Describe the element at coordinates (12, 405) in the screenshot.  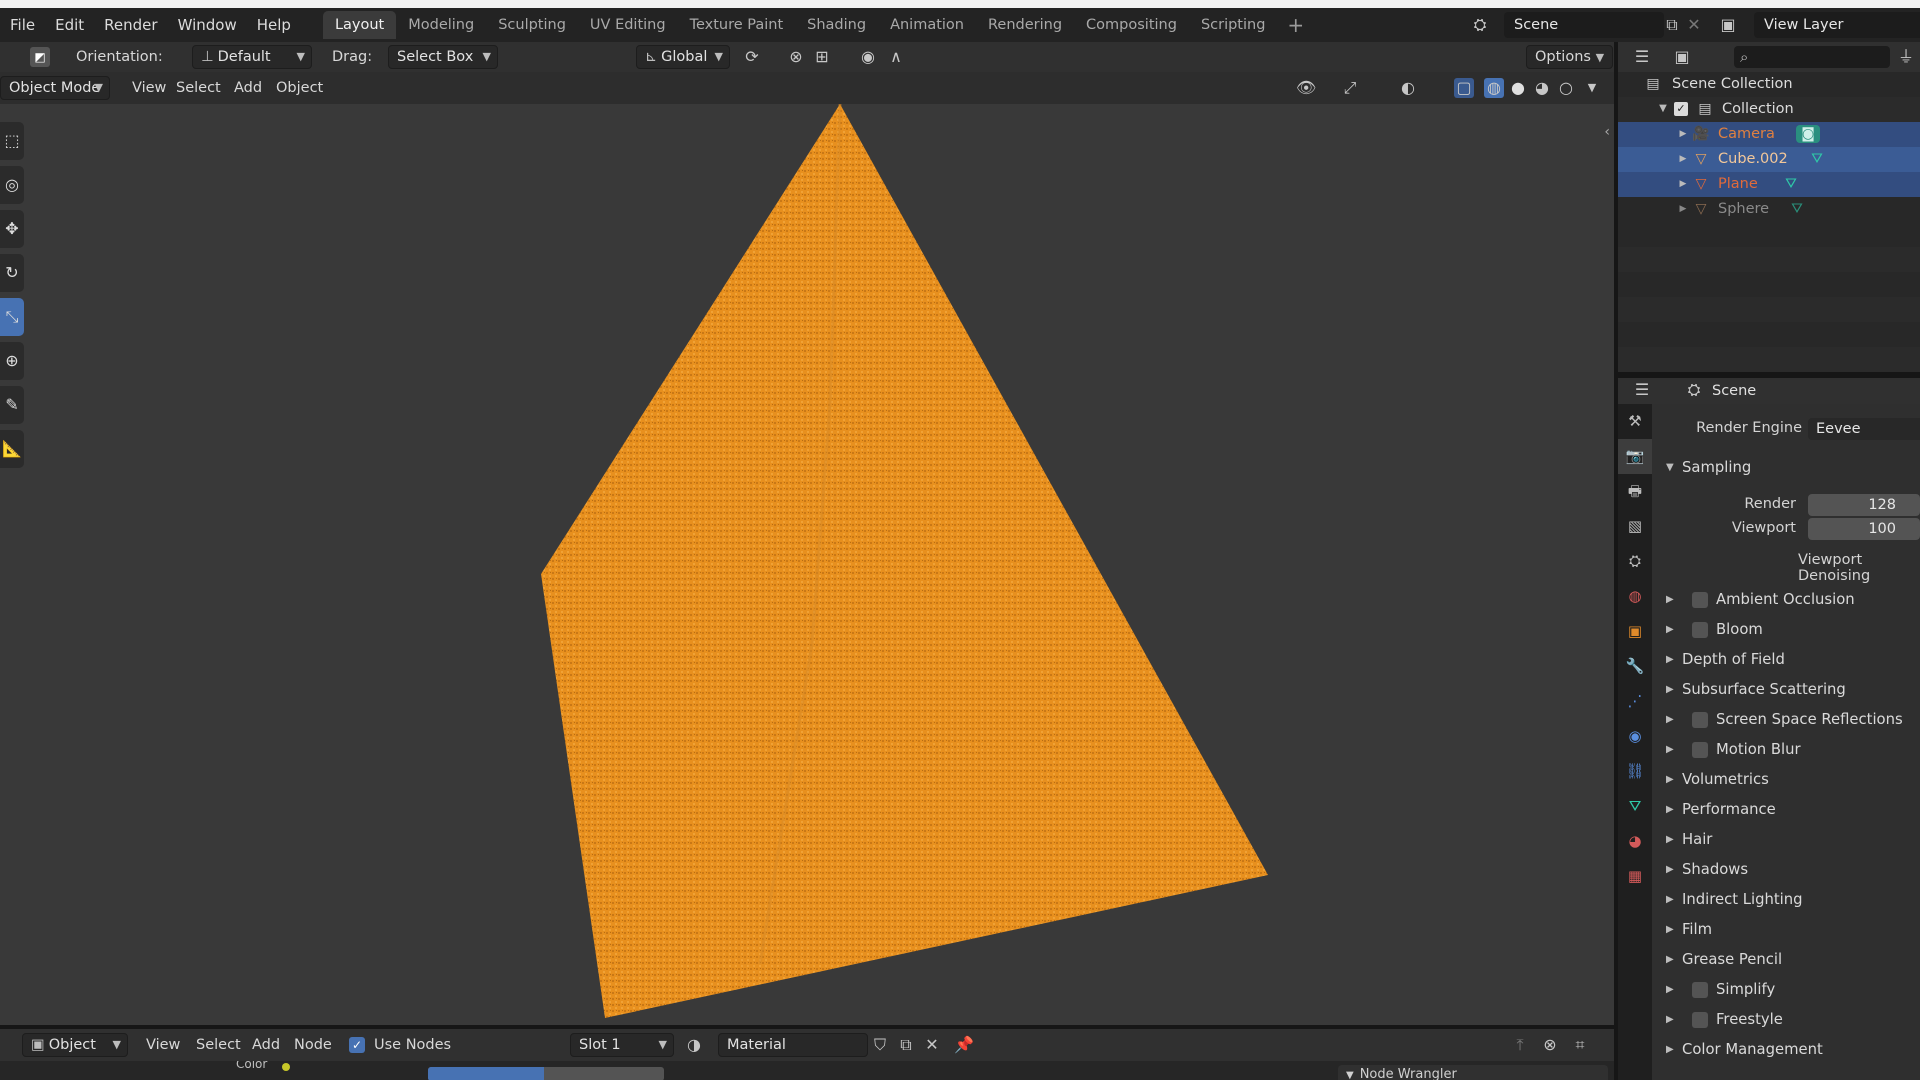
I see `annotate-tool: ✎` at that location.